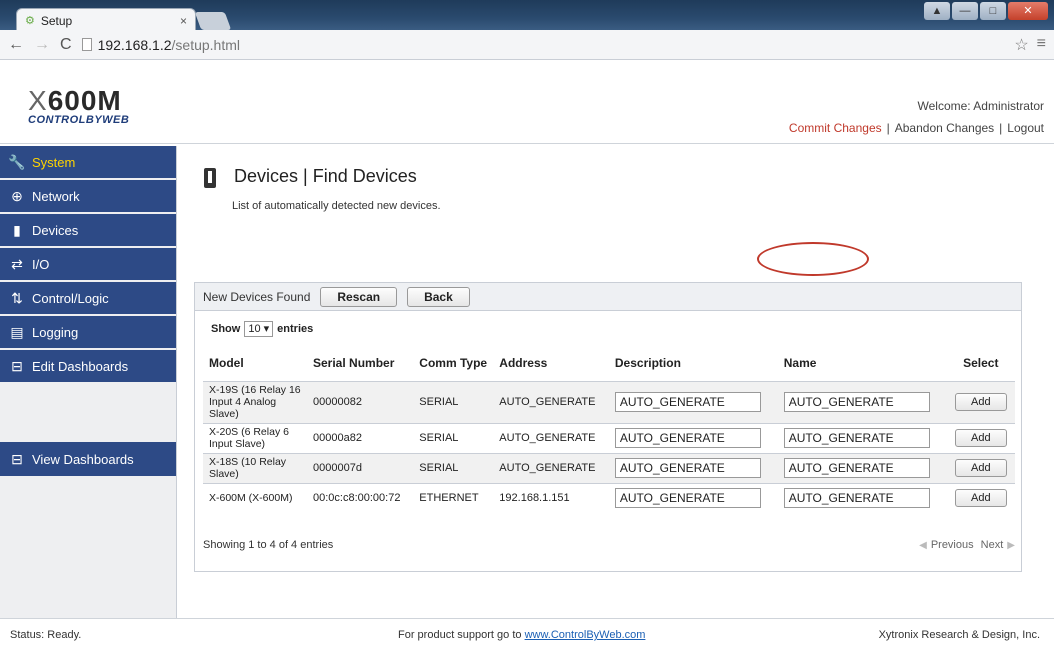 The height and width of the screenshot is (656, 1054). What do you see at coordinates (360, 363) in the screenshot?
I see `column-header: Serial Number` at bounding box center [360, 363].